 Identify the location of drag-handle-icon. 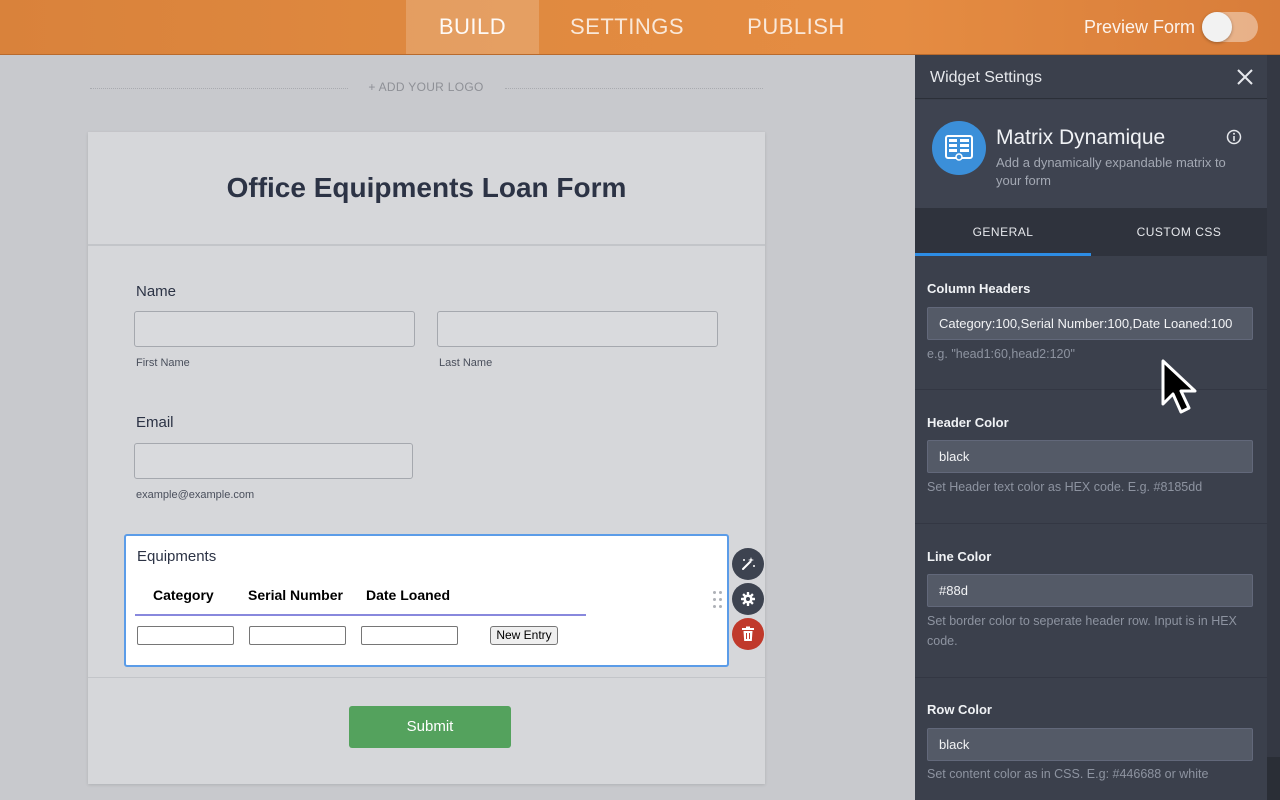
(718, 600).